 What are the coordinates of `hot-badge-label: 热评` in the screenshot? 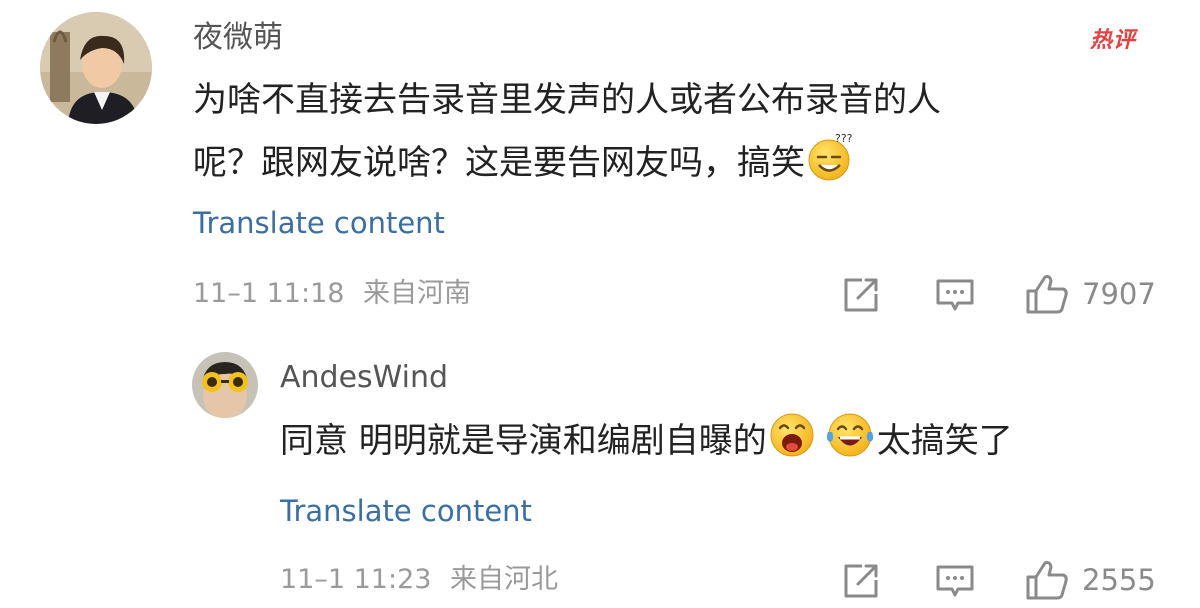 It's located at (1113, 40).